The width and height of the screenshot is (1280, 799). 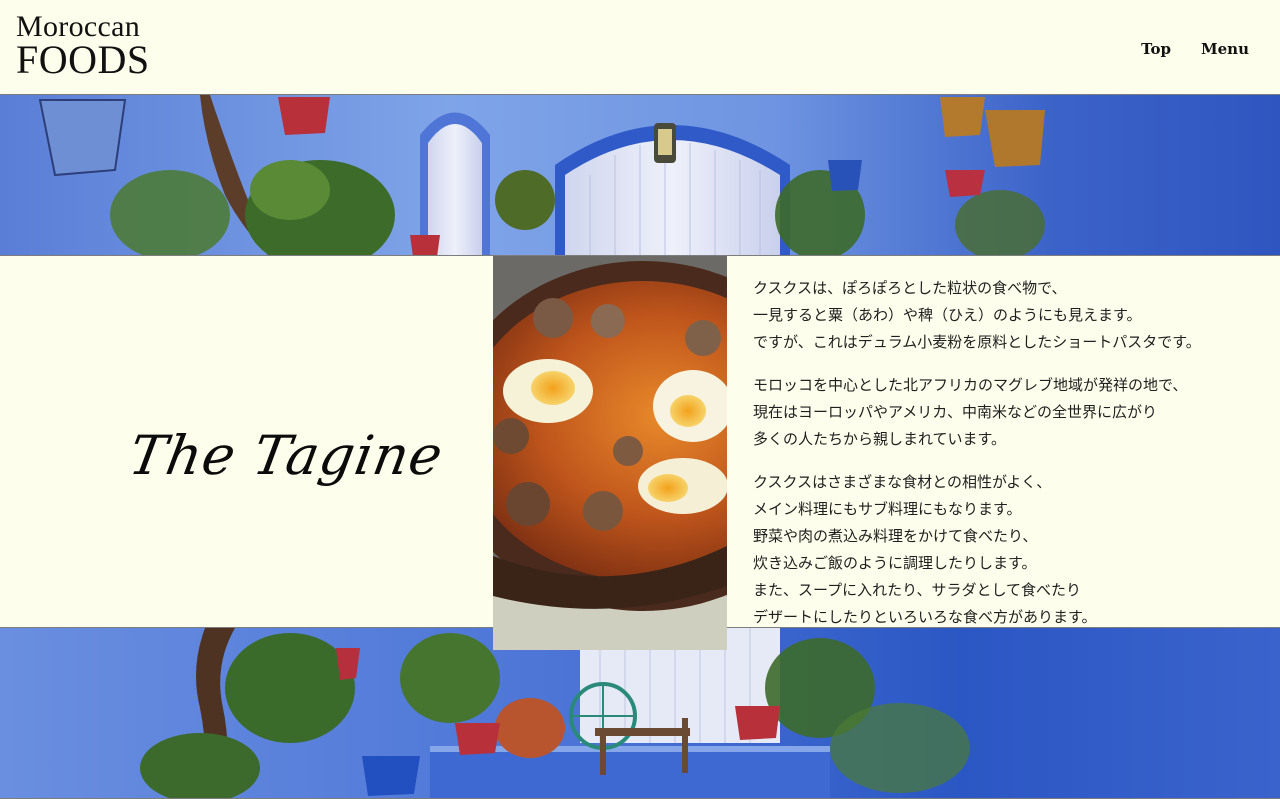 What do you see at coordinates (640, 47) in the screenshot?
I see `site-header: Moroccan FOODS Top Menu` at bounding box center [640, 47].